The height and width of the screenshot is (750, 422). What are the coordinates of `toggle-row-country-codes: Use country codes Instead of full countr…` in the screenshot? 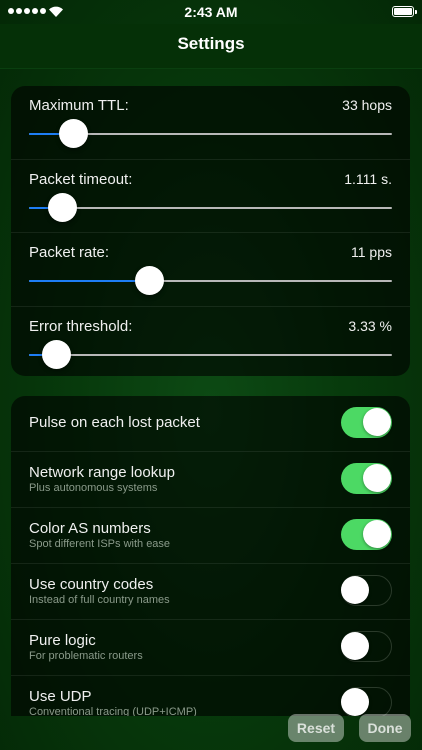 It's located at (210, 592).